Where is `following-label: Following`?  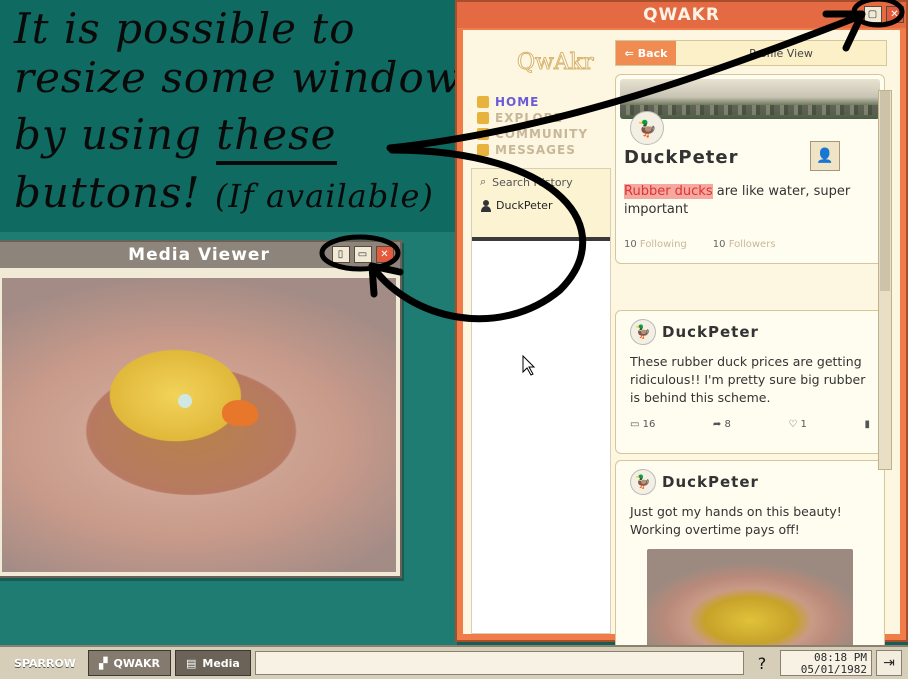
following-label: Following is located at coordinates (663, 244).